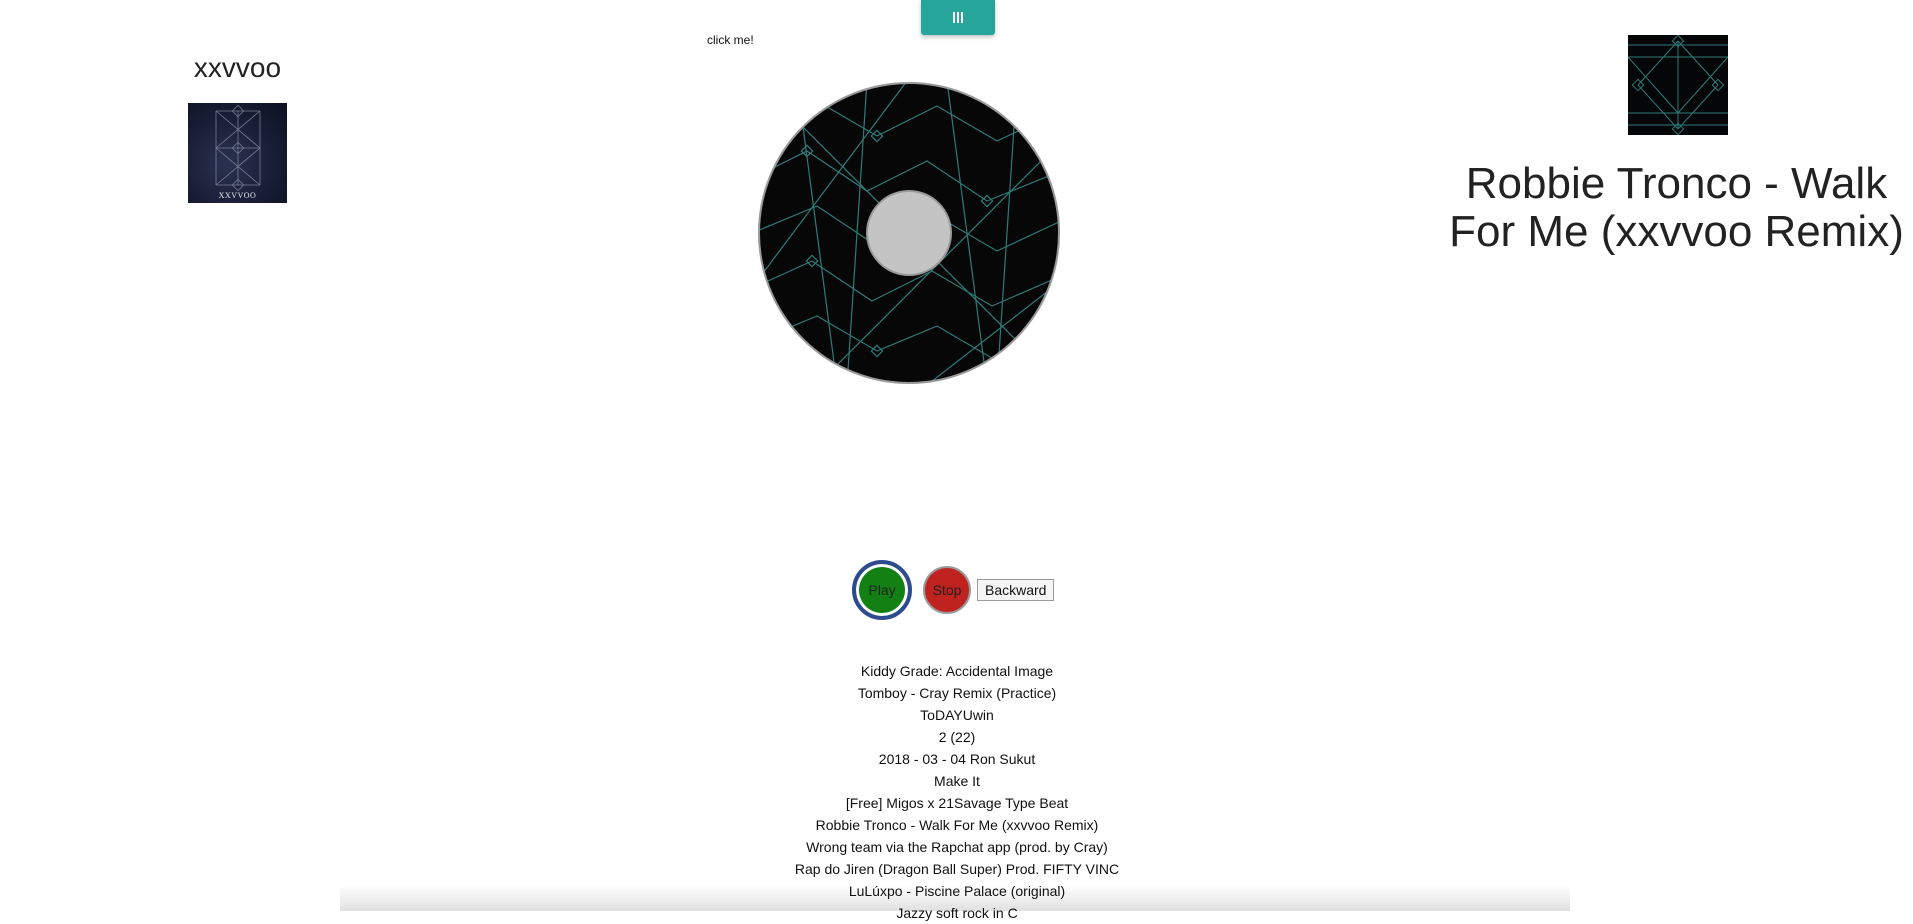 The height and width of the screenshot is (924, 1913). What do you see at coordinates (957, 737) in the screenshot?
I see `playlist-item: 2 (22)` at bounding box center [957, 737].